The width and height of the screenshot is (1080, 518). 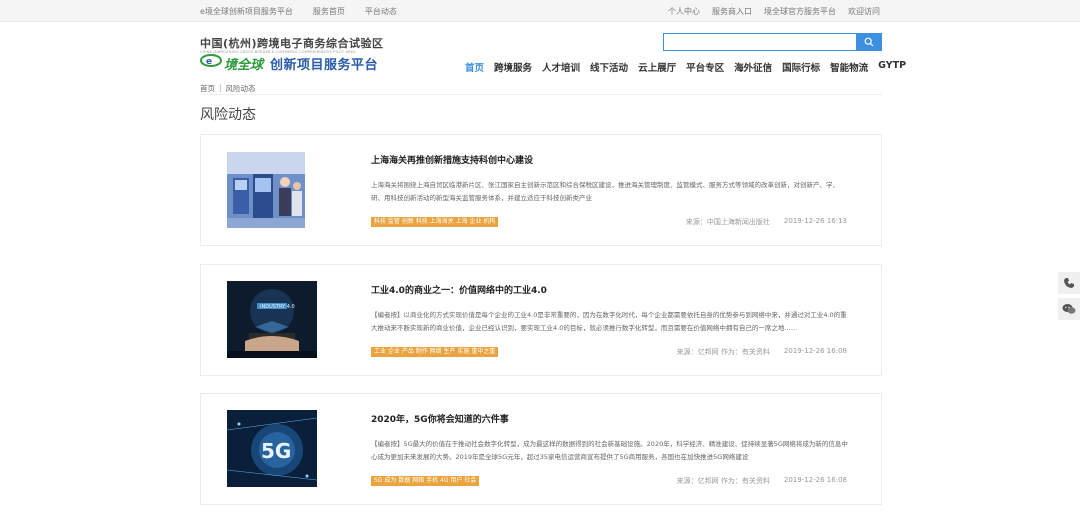 What do you see at coordinates (513, 67) in the screenshot?
I see `nav-item-cross-border: 跨境服务` at bounding box center [513, 67].